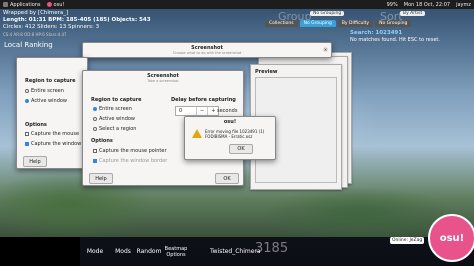 The width and height of the screenshot is (474, 266). I want to click on capture-border-option: Capture the window, so click(53, 144).